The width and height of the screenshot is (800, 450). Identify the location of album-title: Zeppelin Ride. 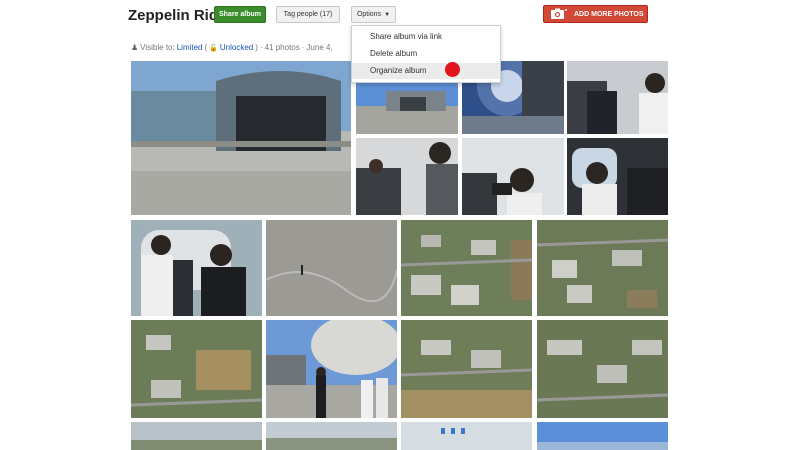
(177, 15).